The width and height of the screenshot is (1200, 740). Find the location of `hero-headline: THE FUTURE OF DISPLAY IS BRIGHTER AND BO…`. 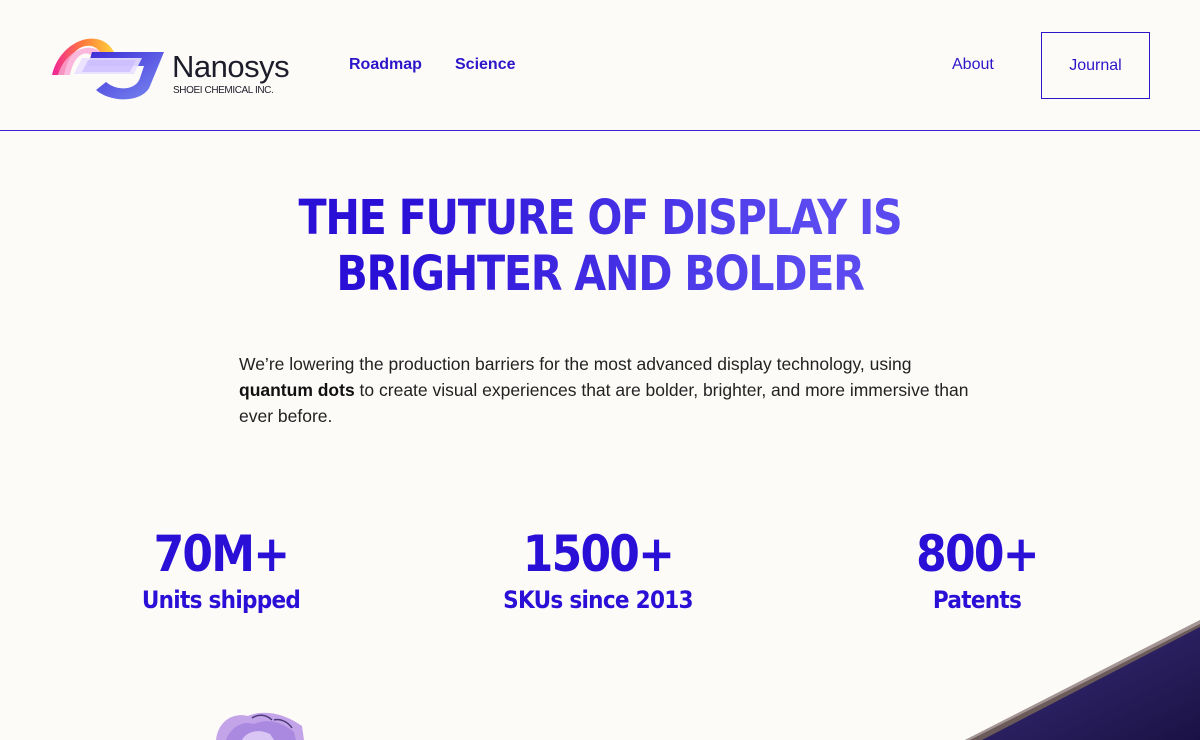

hero-headline: THE FUTURE OF DISPLAY IS BRIGHTER AND BO… is located at coordinates (600, 246).